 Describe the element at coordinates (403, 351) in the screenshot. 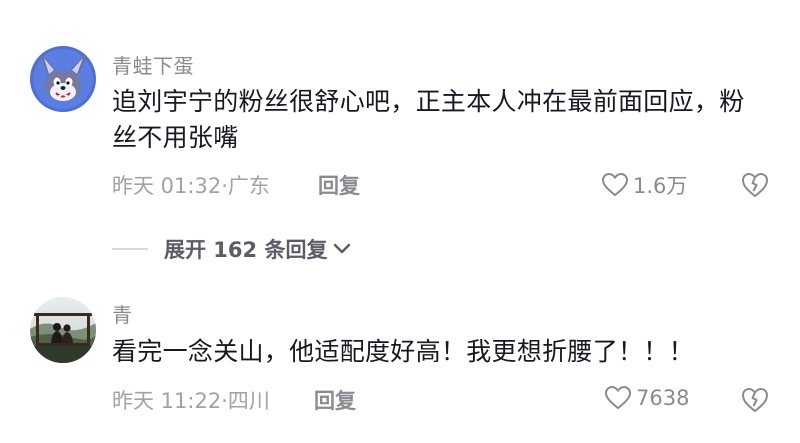

I see `comment-text: 看完一念关山，他适配度好高！我更想折腰了！！！` at that location.